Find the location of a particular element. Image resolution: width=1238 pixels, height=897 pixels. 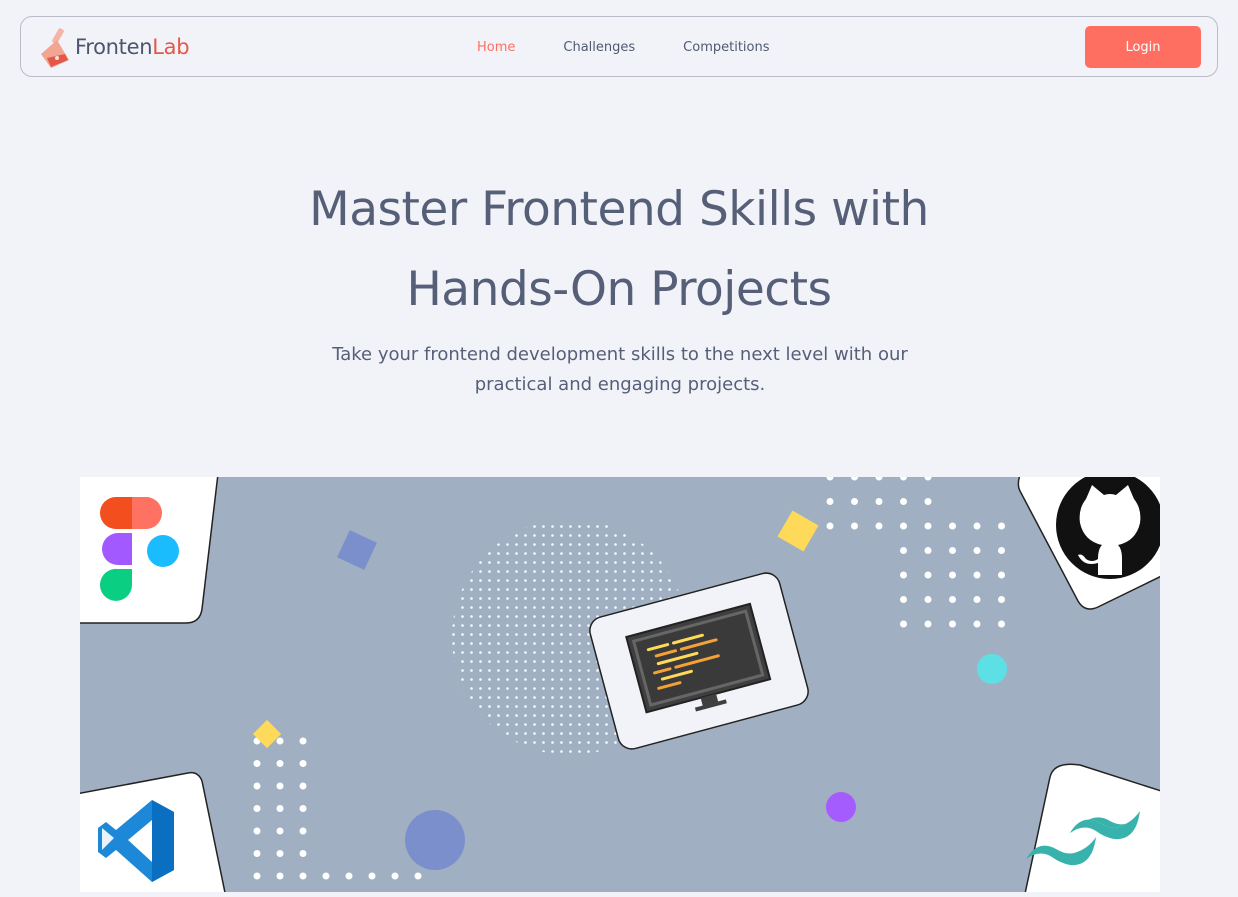

purple-circle-shape is located at coordinates (841, 807).